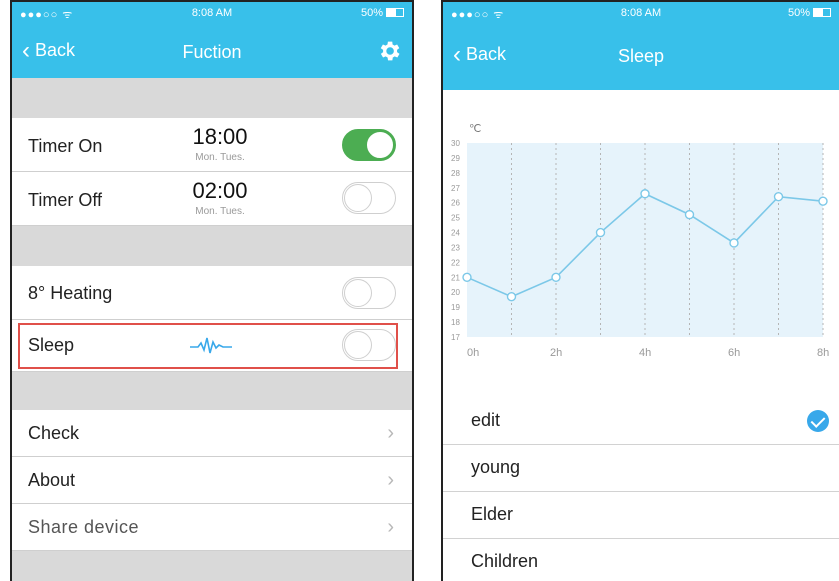 The image size is (839, 581). I want to click on y-tick-label: 17, so click(455, 337).